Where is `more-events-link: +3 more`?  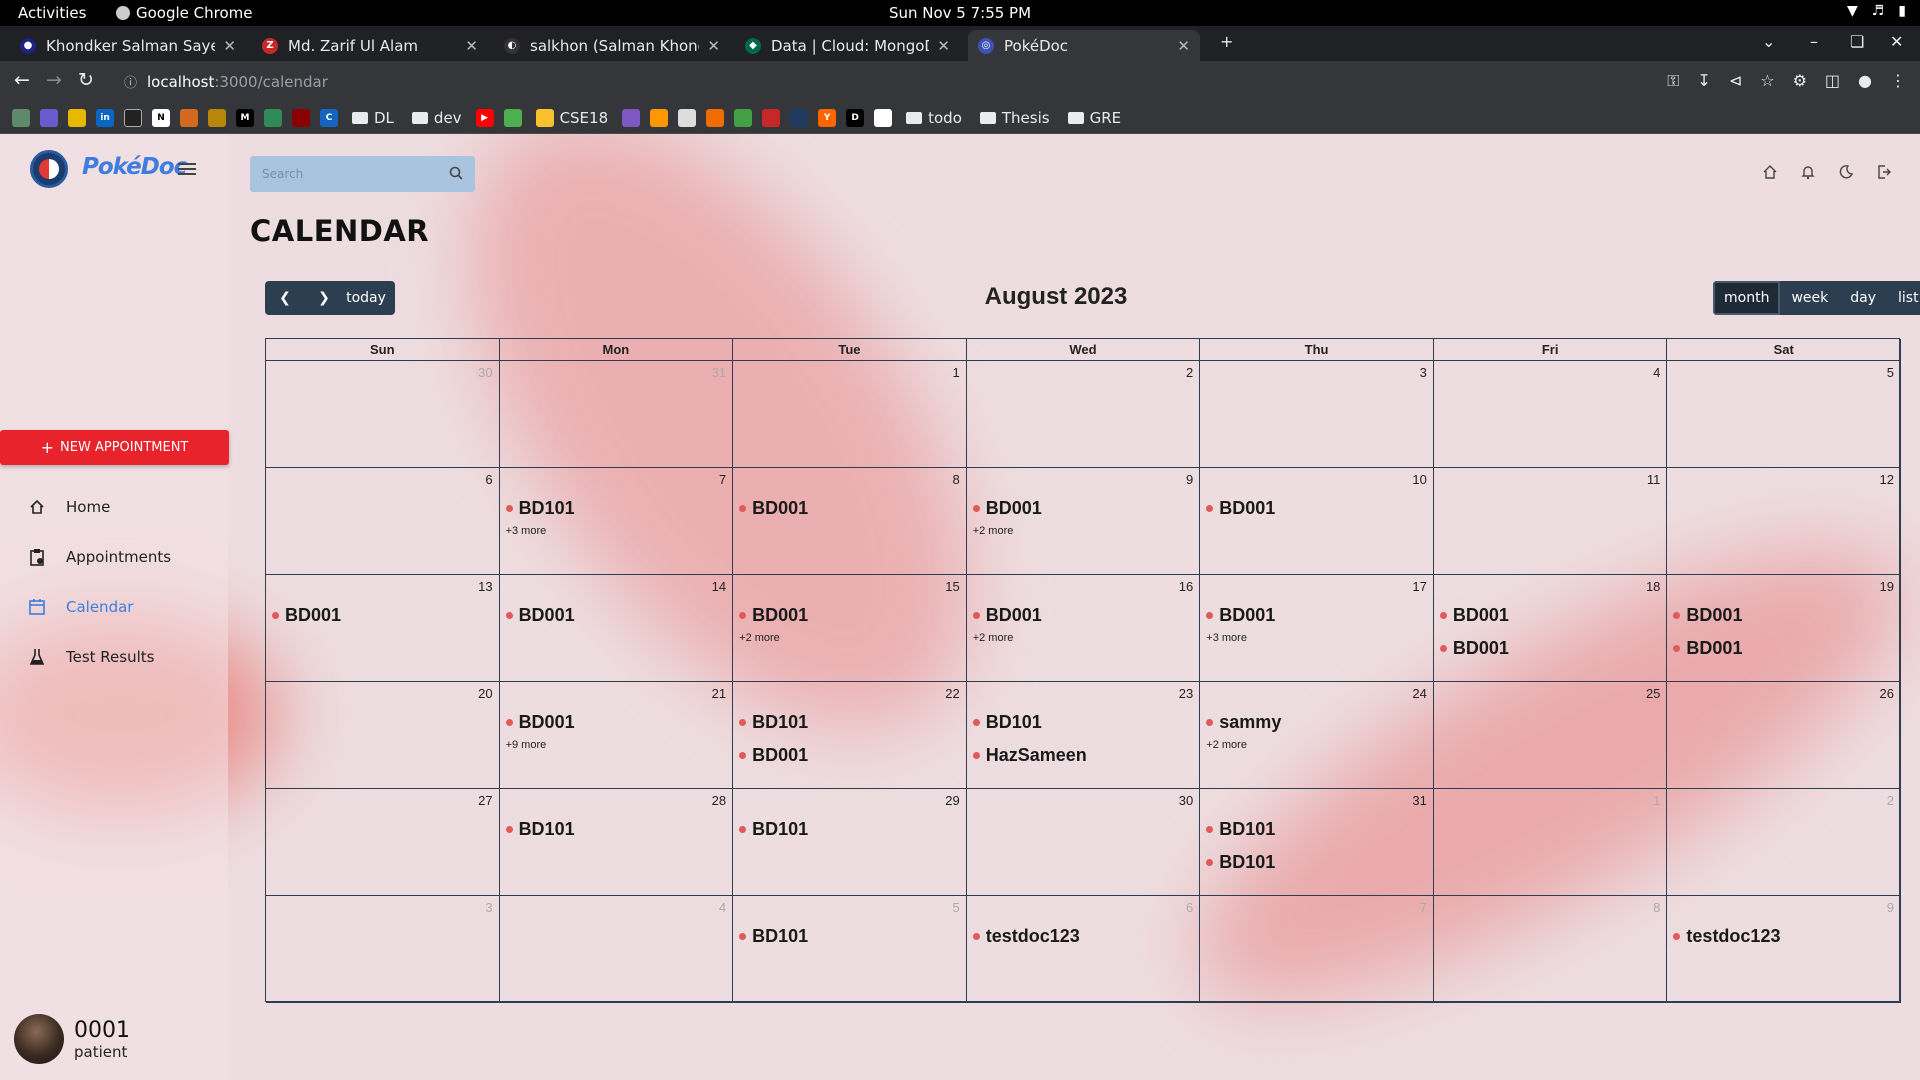 more-events-link: +3 more is located at coordinates (526, 531).